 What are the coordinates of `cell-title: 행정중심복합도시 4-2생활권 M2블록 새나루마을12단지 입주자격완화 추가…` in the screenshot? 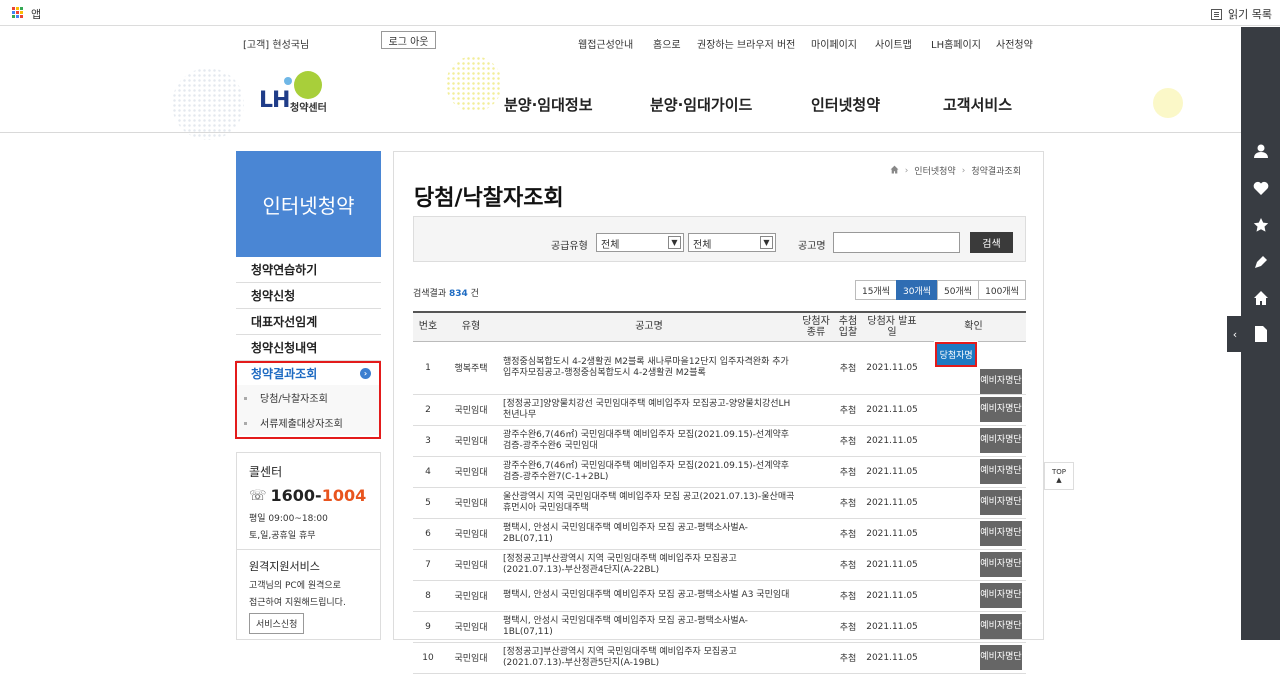 It's located at (649, 368).